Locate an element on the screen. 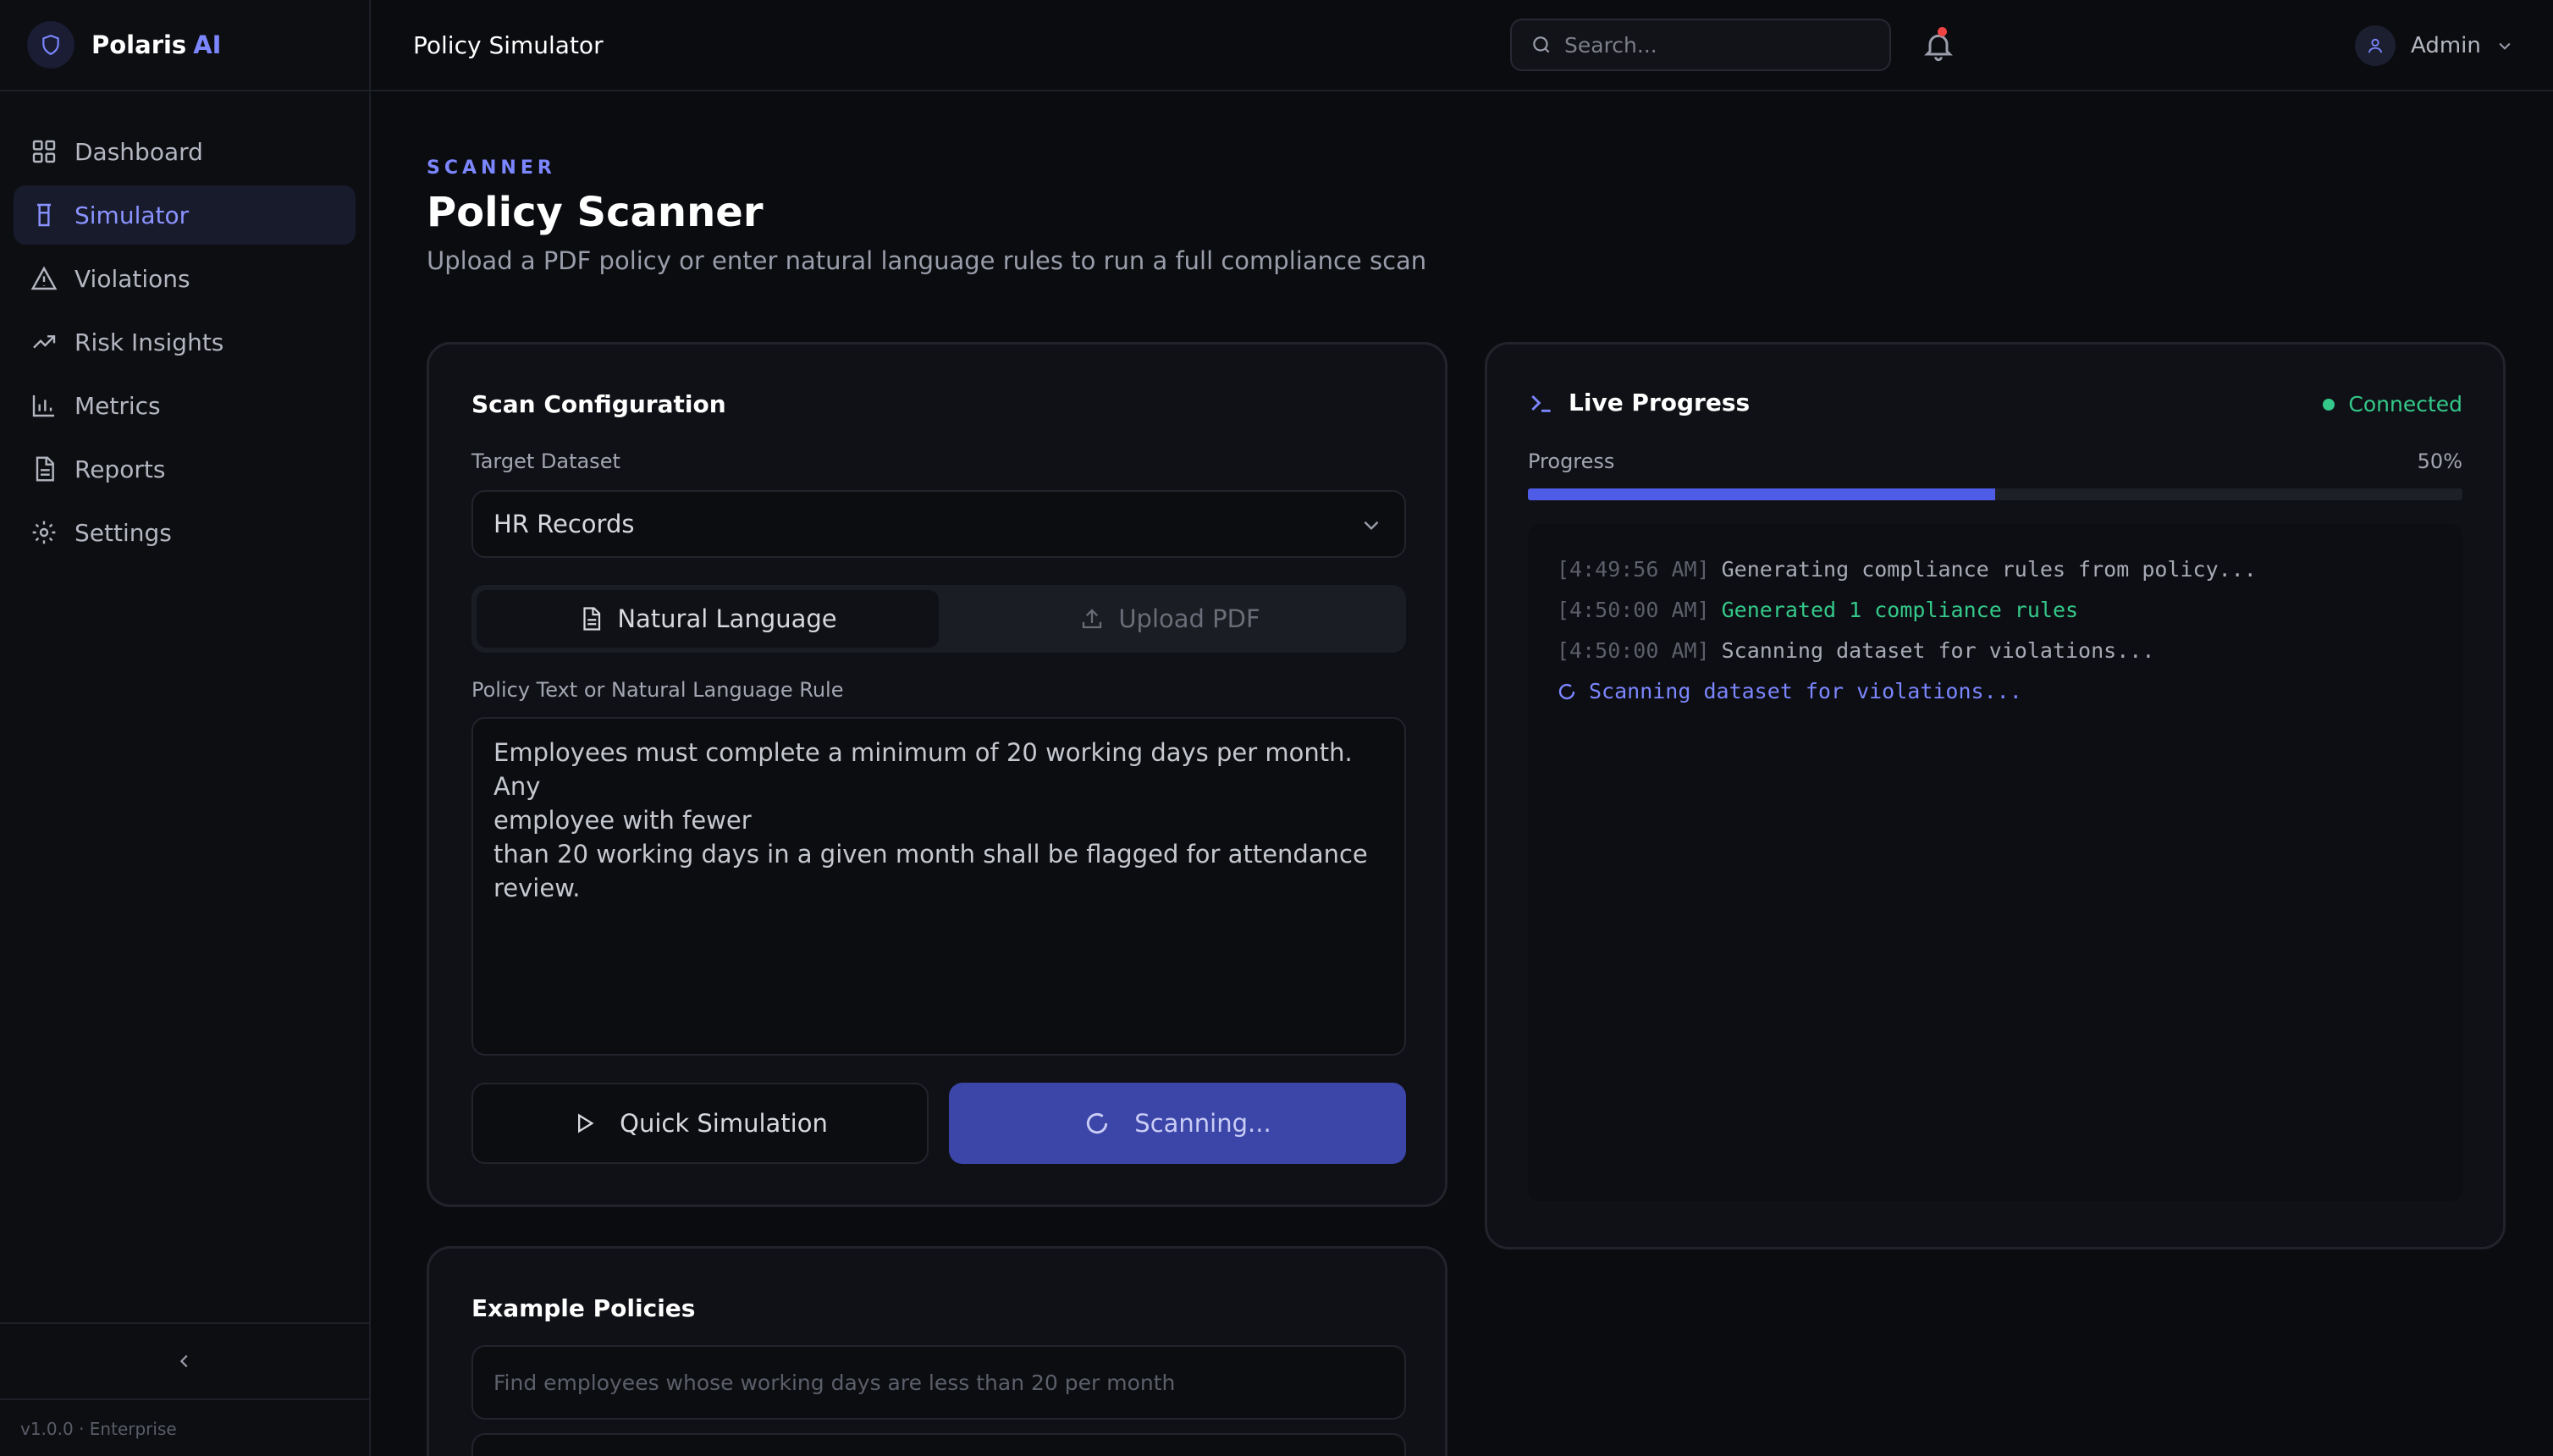  sidebar-item-label: Metrics is located at coordinates (117, 405).